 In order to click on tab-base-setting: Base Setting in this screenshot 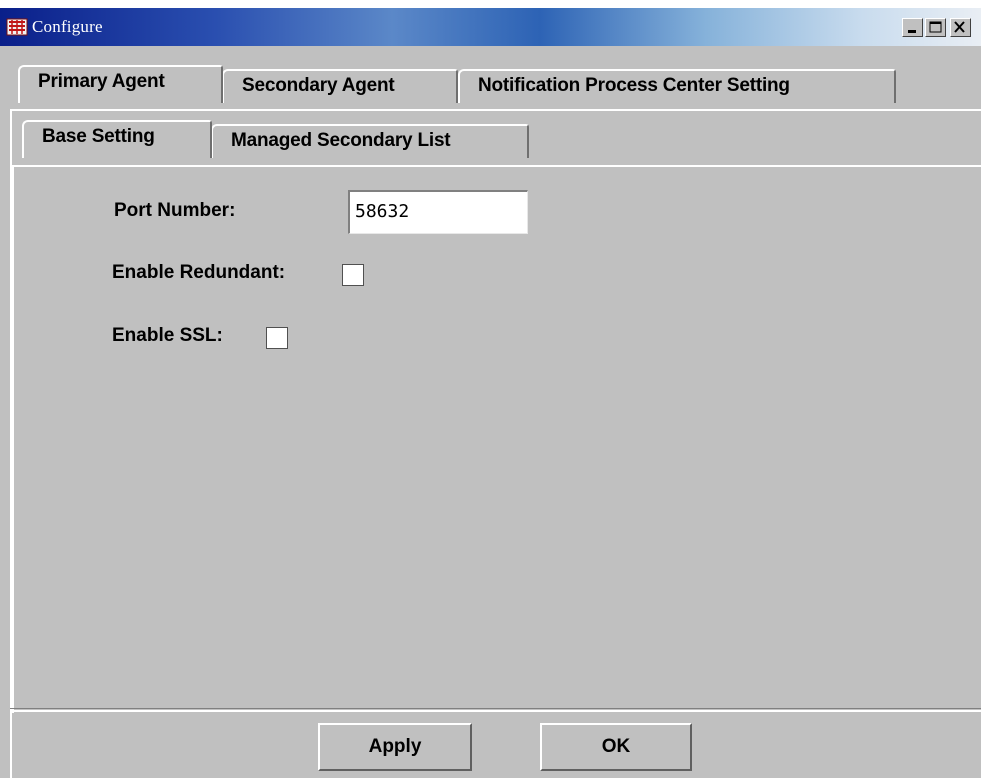, I will do `click(117, 139)`.